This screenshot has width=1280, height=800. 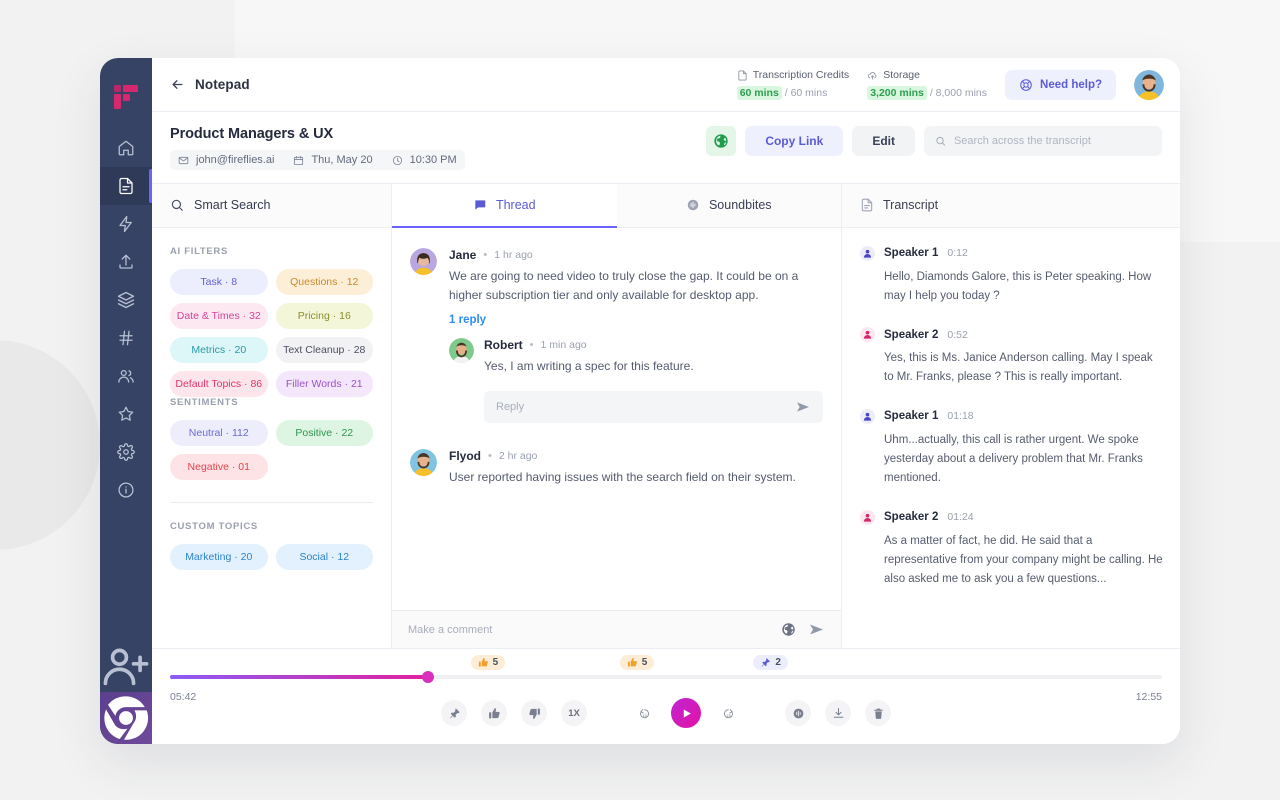 I want to click on reaction-marker: 2, so click(x=770, y=662).